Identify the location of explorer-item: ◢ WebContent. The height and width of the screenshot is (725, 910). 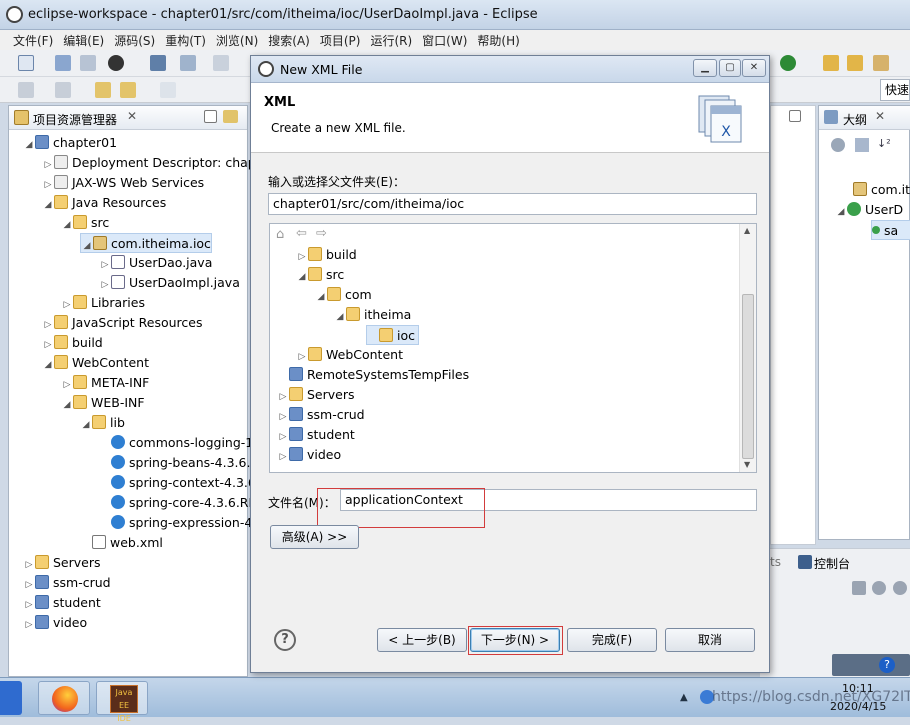
(95, 363).